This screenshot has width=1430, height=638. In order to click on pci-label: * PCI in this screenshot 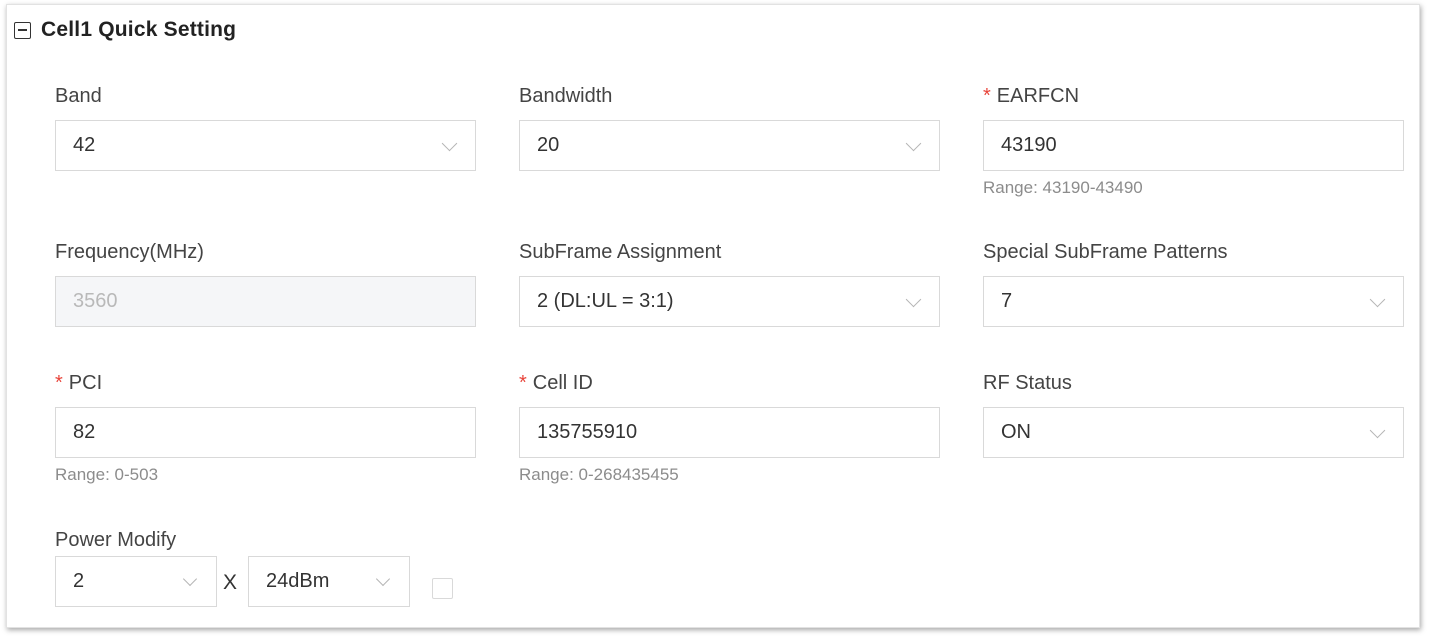, I will do `click(79, 383)`.